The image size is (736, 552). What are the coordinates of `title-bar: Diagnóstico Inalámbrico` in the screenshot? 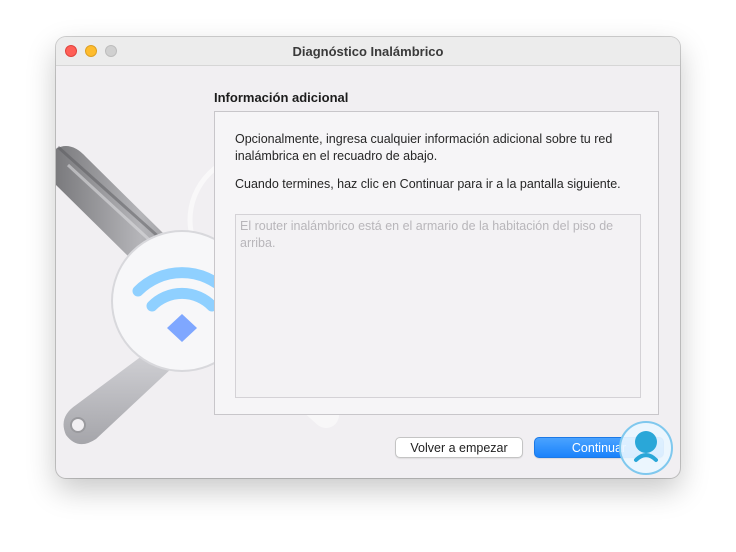 It's located at (368, 51).